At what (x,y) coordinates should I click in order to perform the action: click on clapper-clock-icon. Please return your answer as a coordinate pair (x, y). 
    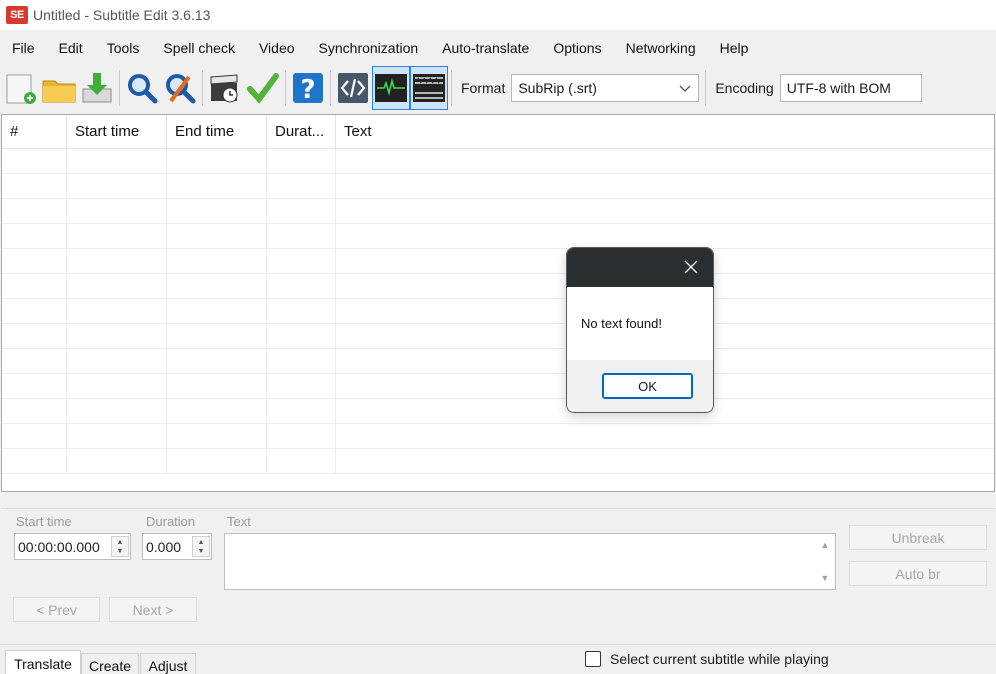
    Looking at the image, I should click on (224, 88).